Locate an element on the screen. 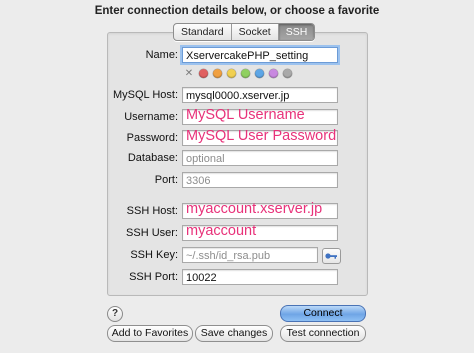  tab-socket: Socket is located at coordinates (255, 32).